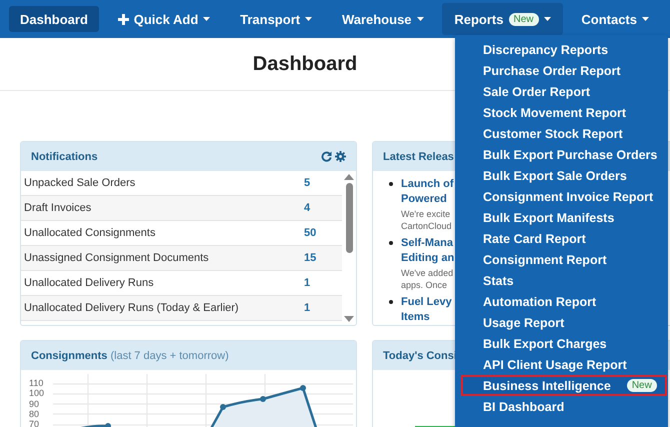 The width and height of the screenshot is (670, 427). Describe the element at coordinates (80, 183) in the screenshot. I see `notification-label: Unpacked Sale Orders` at that location.